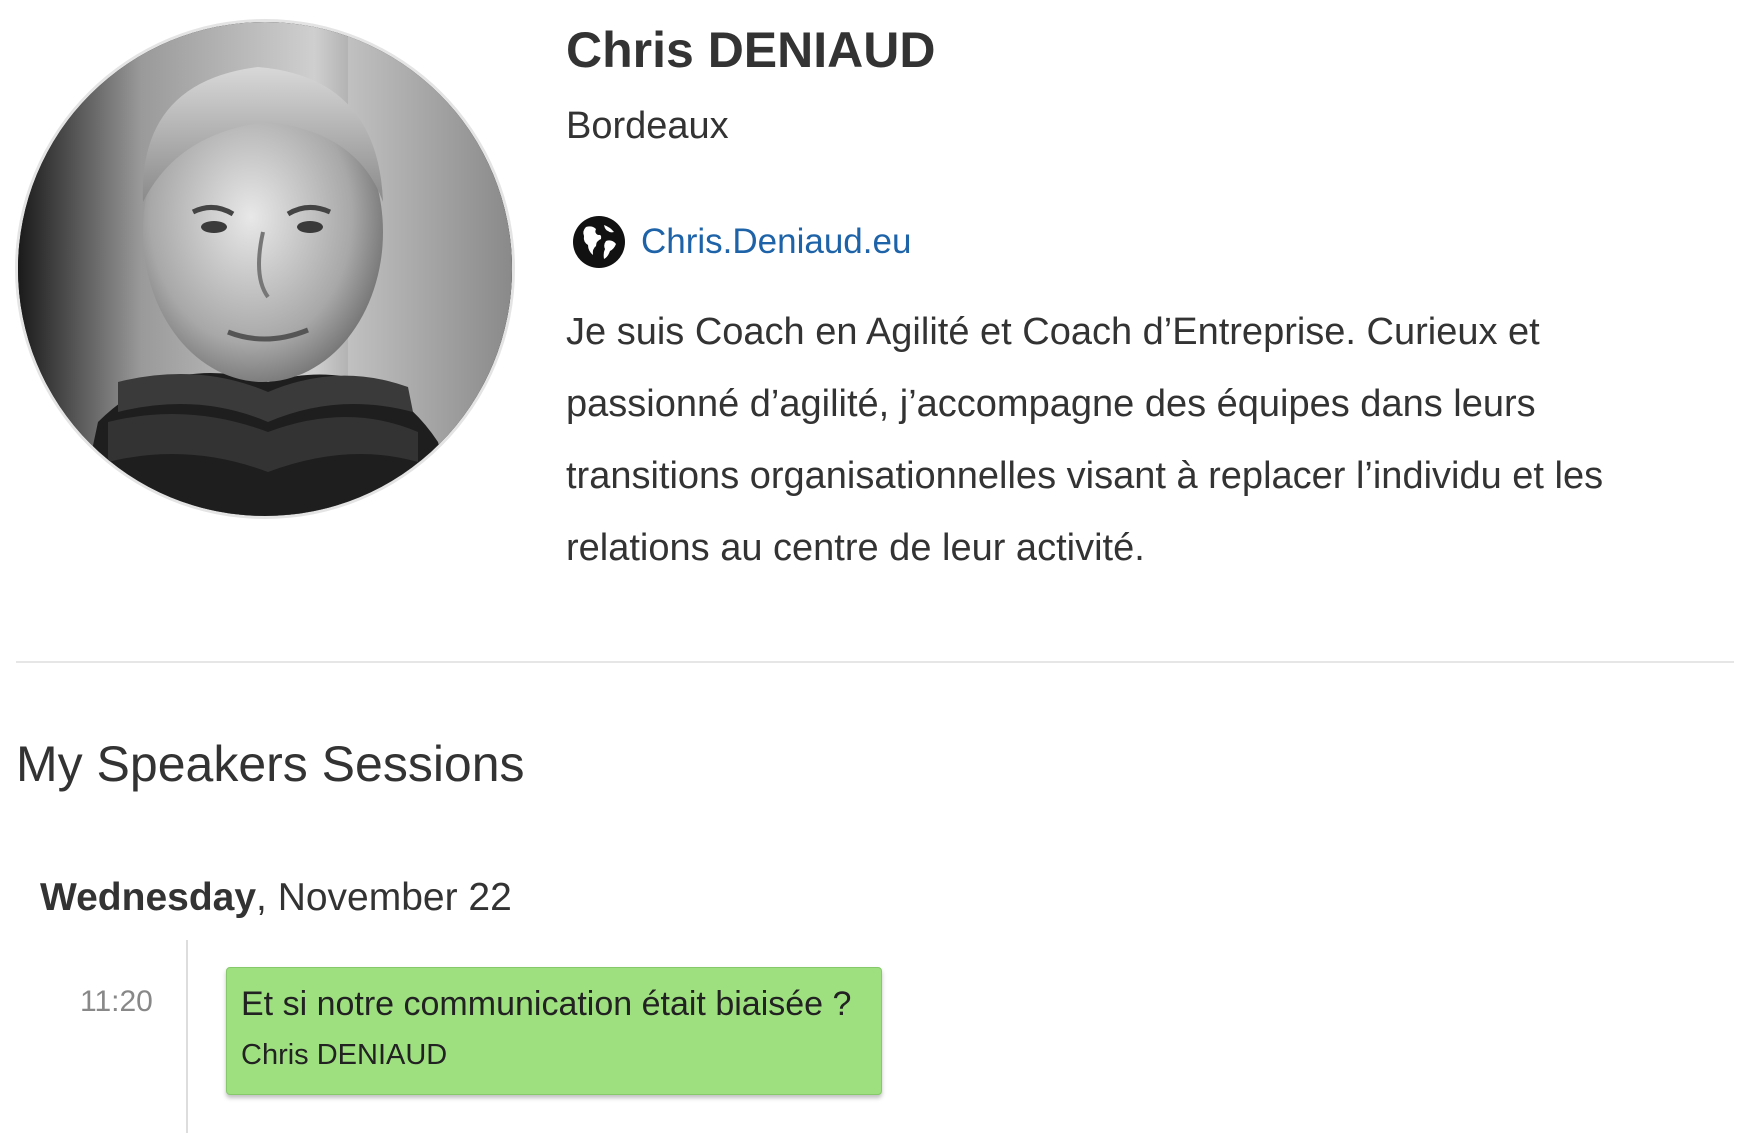 This screenshot has width=1749, height=1133. Describe the element at coordinates (187, 1036) in the screenshot. I see `timeline-line` at that location.